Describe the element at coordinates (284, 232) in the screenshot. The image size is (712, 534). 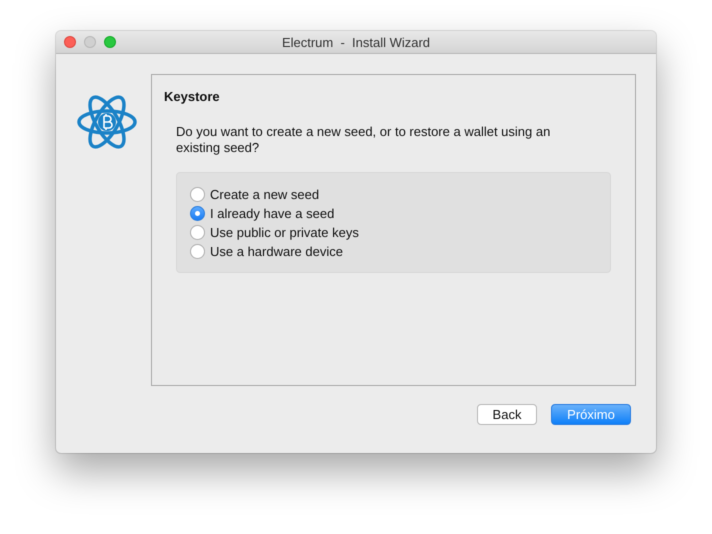
I see `option-label: Use public or private keys` at that location.